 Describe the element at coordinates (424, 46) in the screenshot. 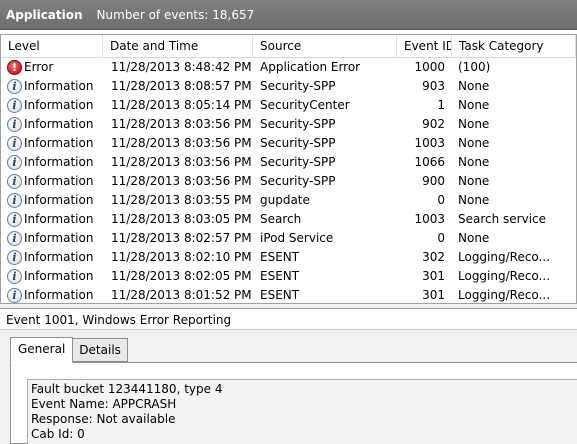

I see `column-header-event-id: Event ID` at that location.